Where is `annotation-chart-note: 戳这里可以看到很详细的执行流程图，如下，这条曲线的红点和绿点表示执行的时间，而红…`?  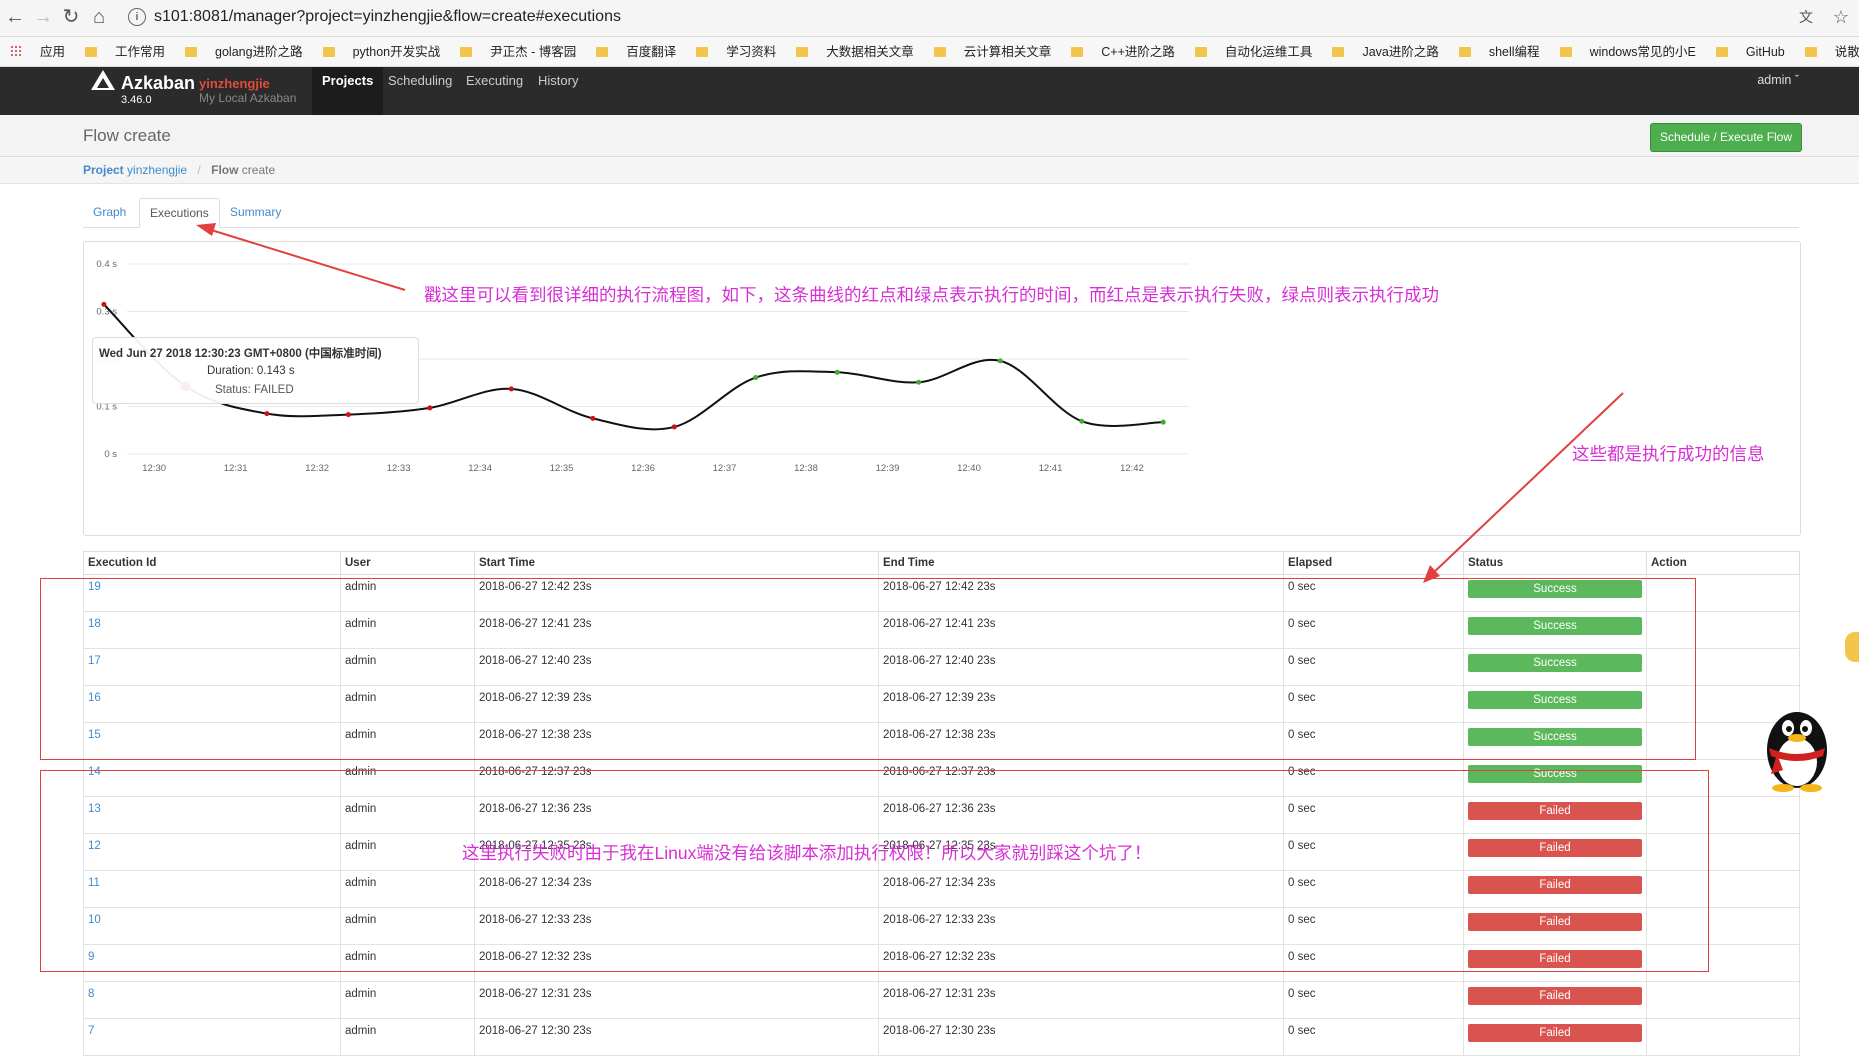
annotation-chart-note: 戳这里可以看到很详细的执行流程图，如下，这条曲线的红点和绿点表示执行的时间，而红… is located at coordinates (931, 295).